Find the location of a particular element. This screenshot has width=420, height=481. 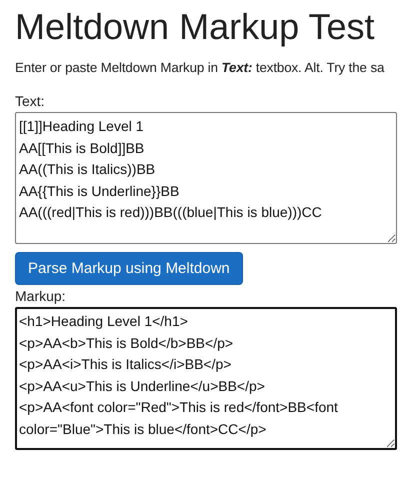

field-label: Text: is located at coordinates (30, 101).